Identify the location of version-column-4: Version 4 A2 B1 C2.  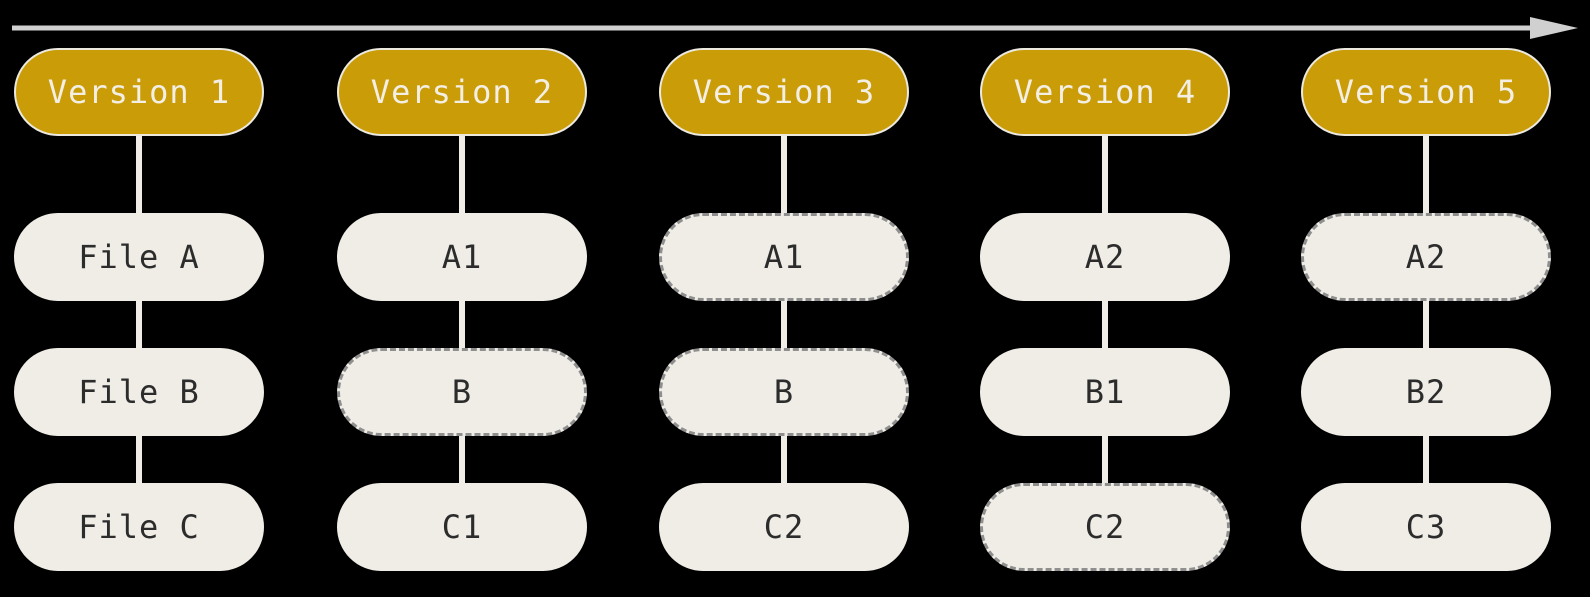
(1105, 313).